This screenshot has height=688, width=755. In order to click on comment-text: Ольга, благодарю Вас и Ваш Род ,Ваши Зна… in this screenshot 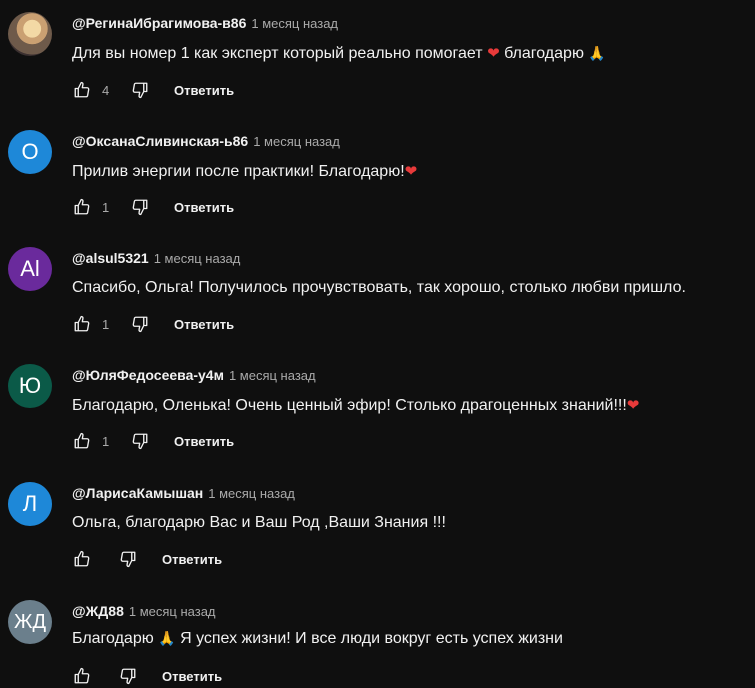, I will do `click(259, 522)`.